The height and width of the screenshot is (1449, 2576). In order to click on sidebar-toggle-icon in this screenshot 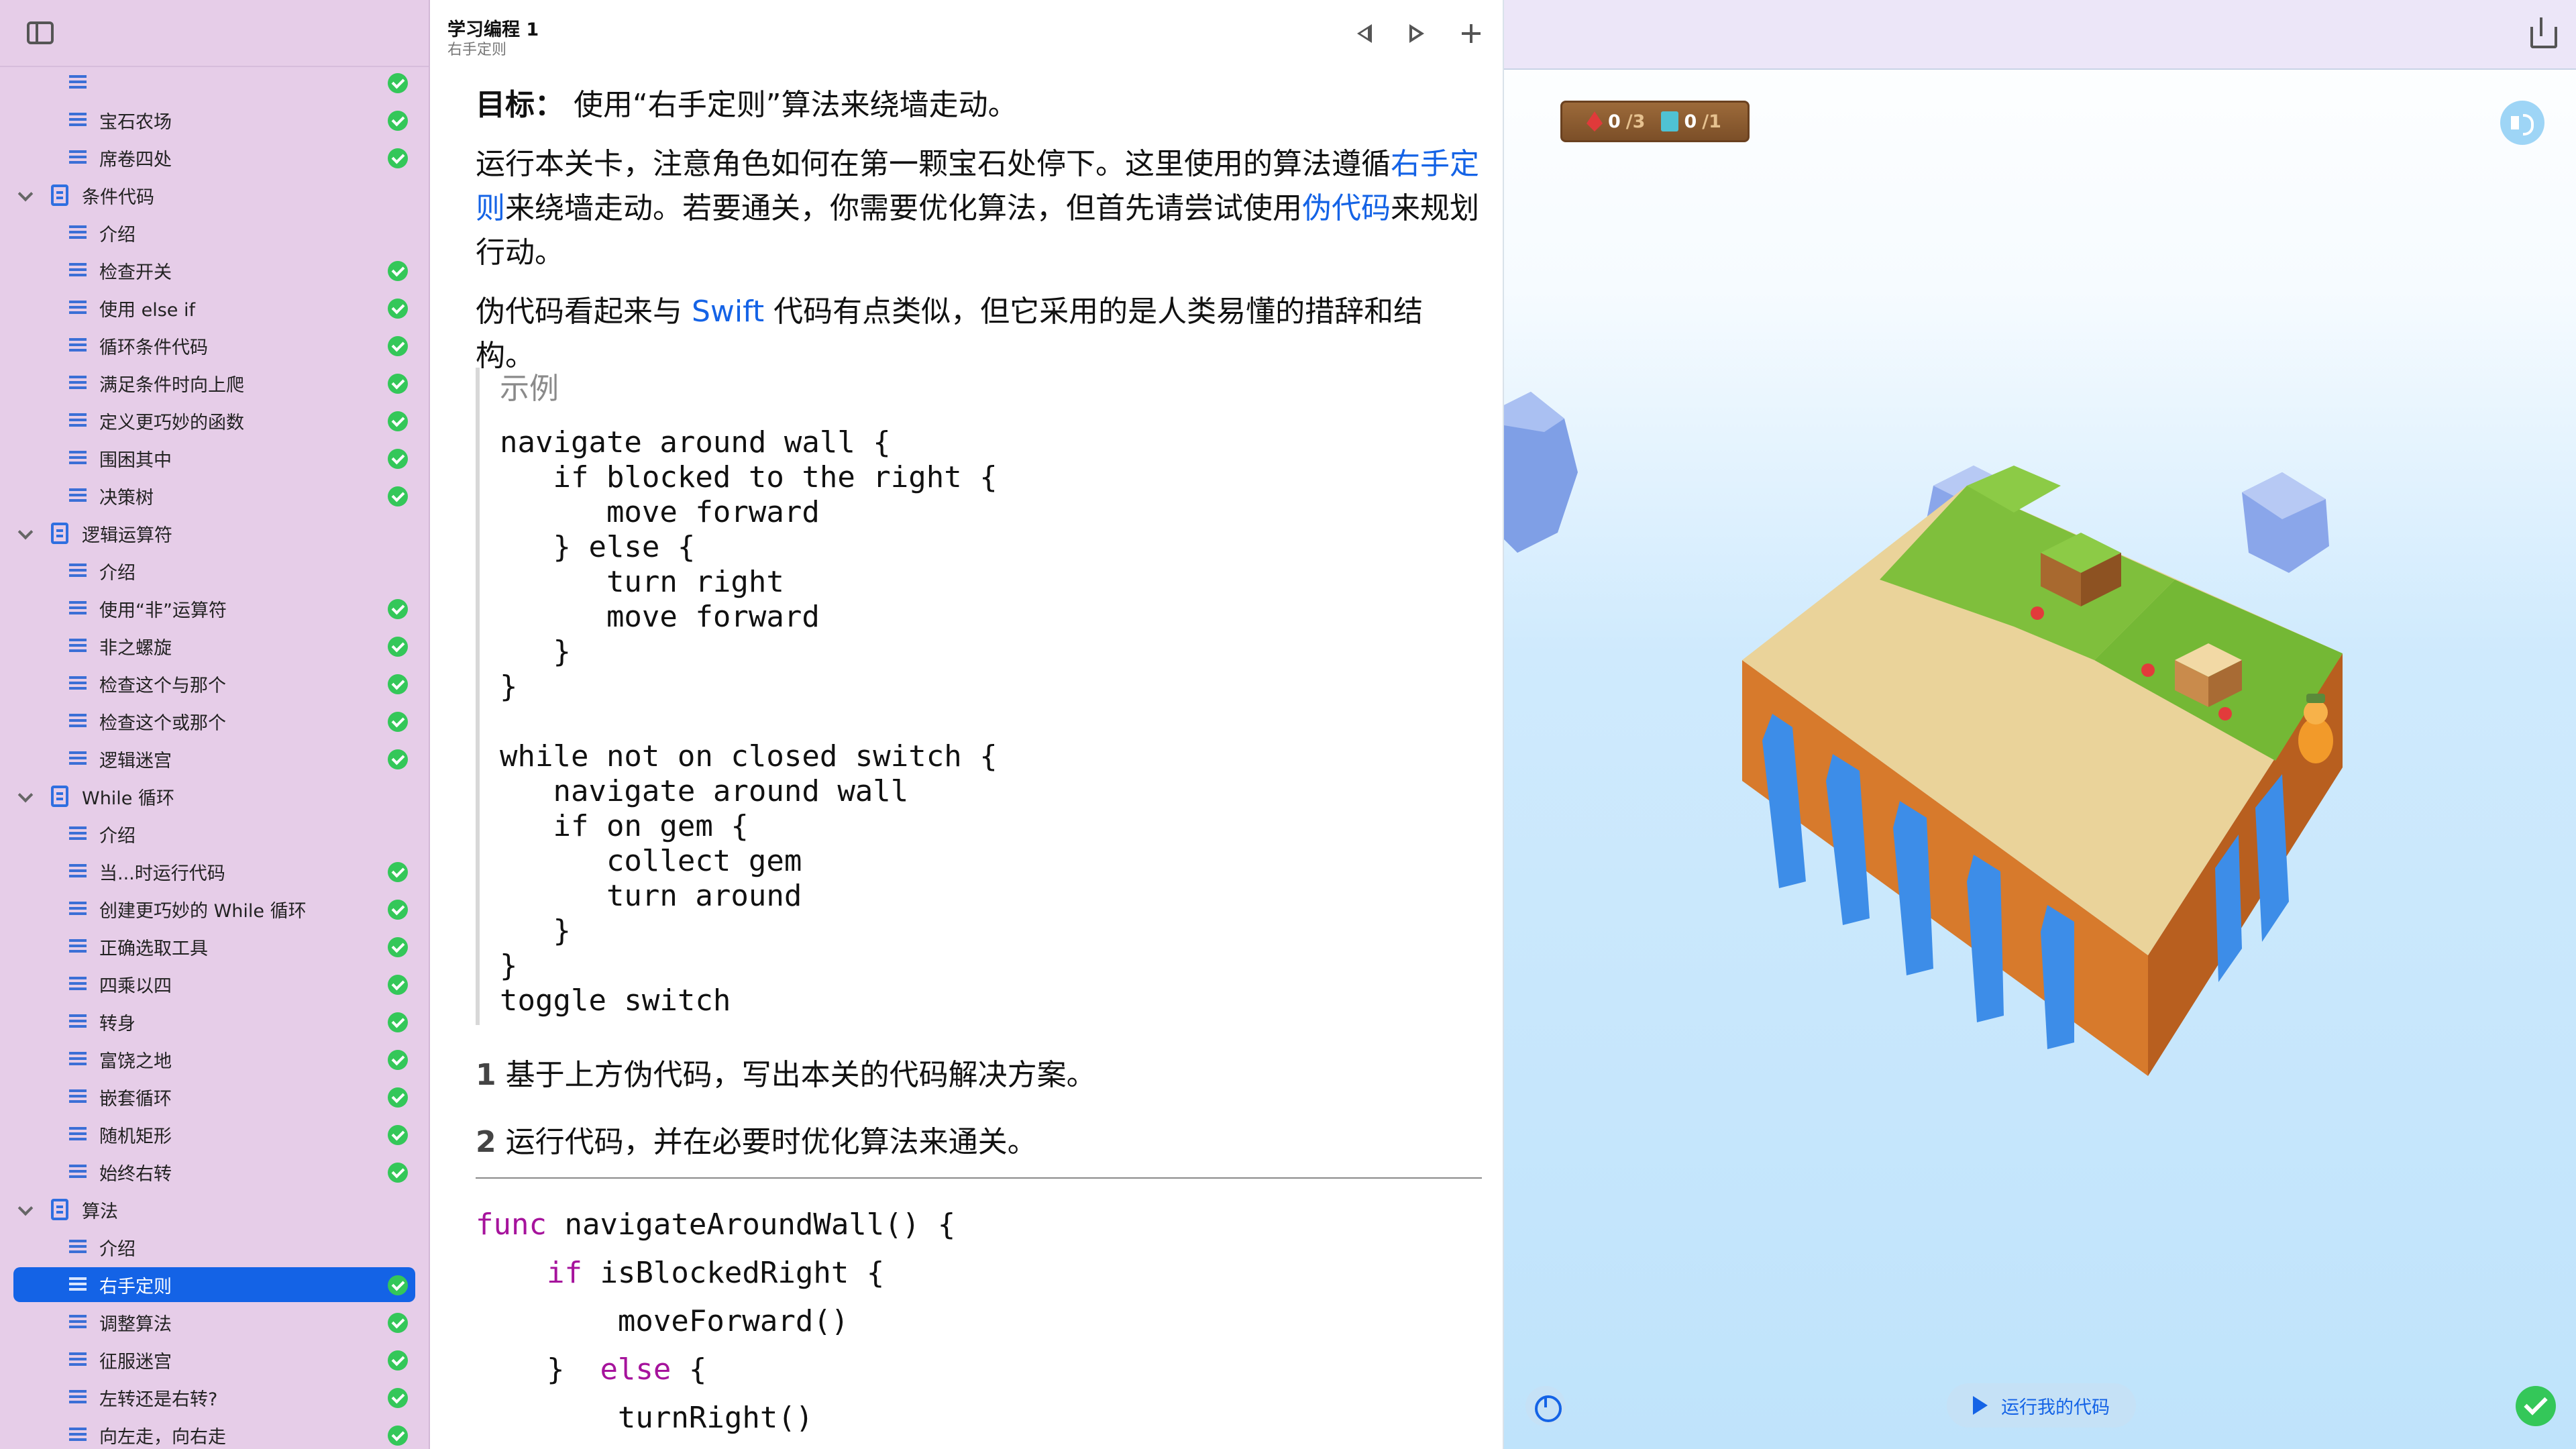, I will do `click(40, 32)`.